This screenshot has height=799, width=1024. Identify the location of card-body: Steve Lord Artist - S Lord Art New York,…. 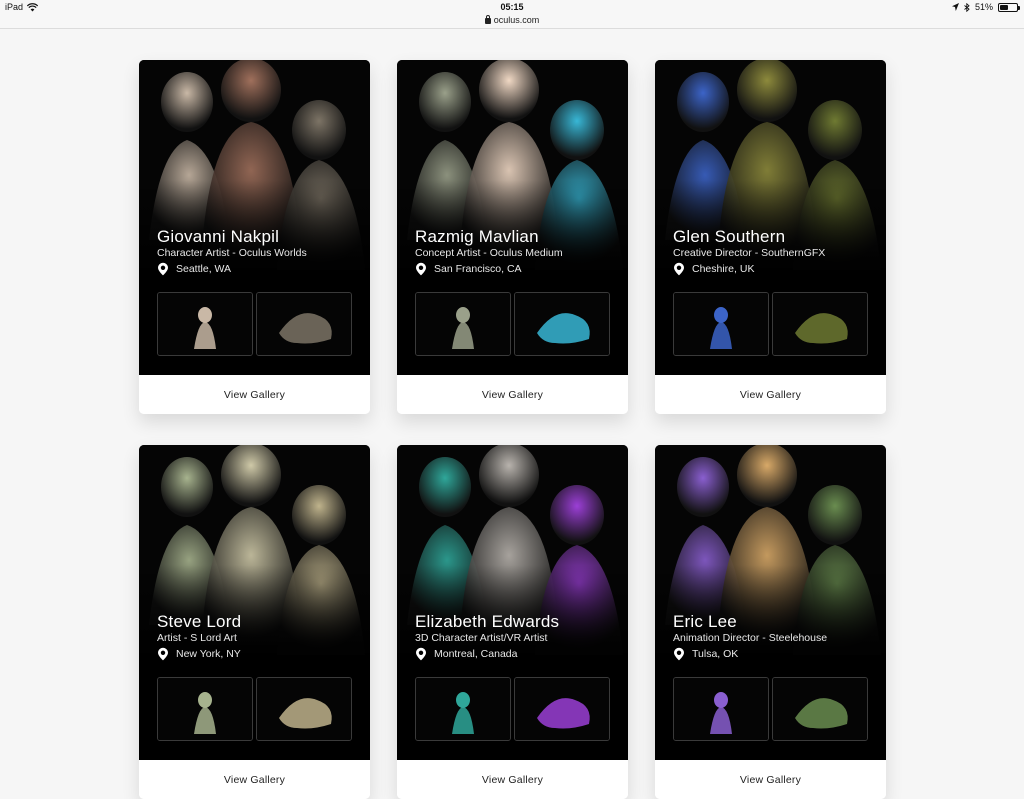
(254, 602).